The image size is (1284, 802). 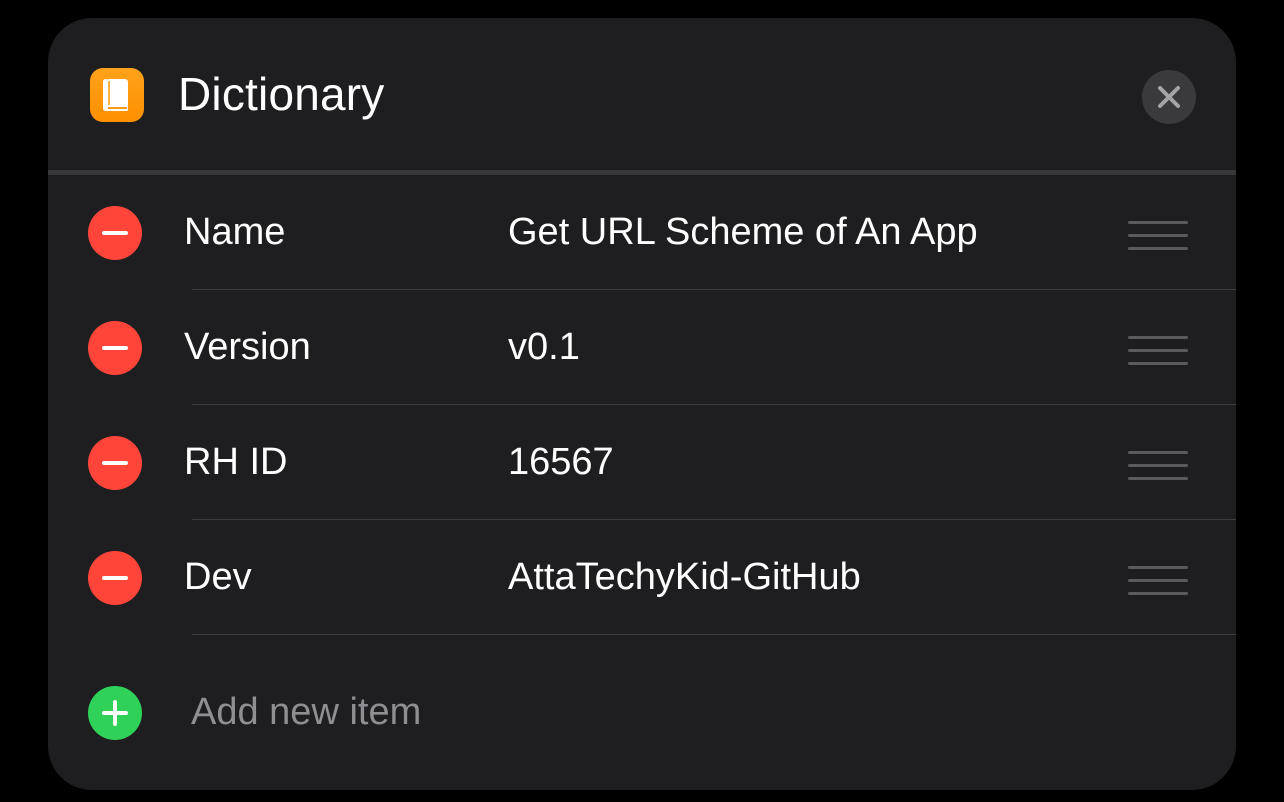 What do you see at coordinates (281, 94) in the screenshot?
I see `page-title: Dictionary` at bounding box center [281, 94].